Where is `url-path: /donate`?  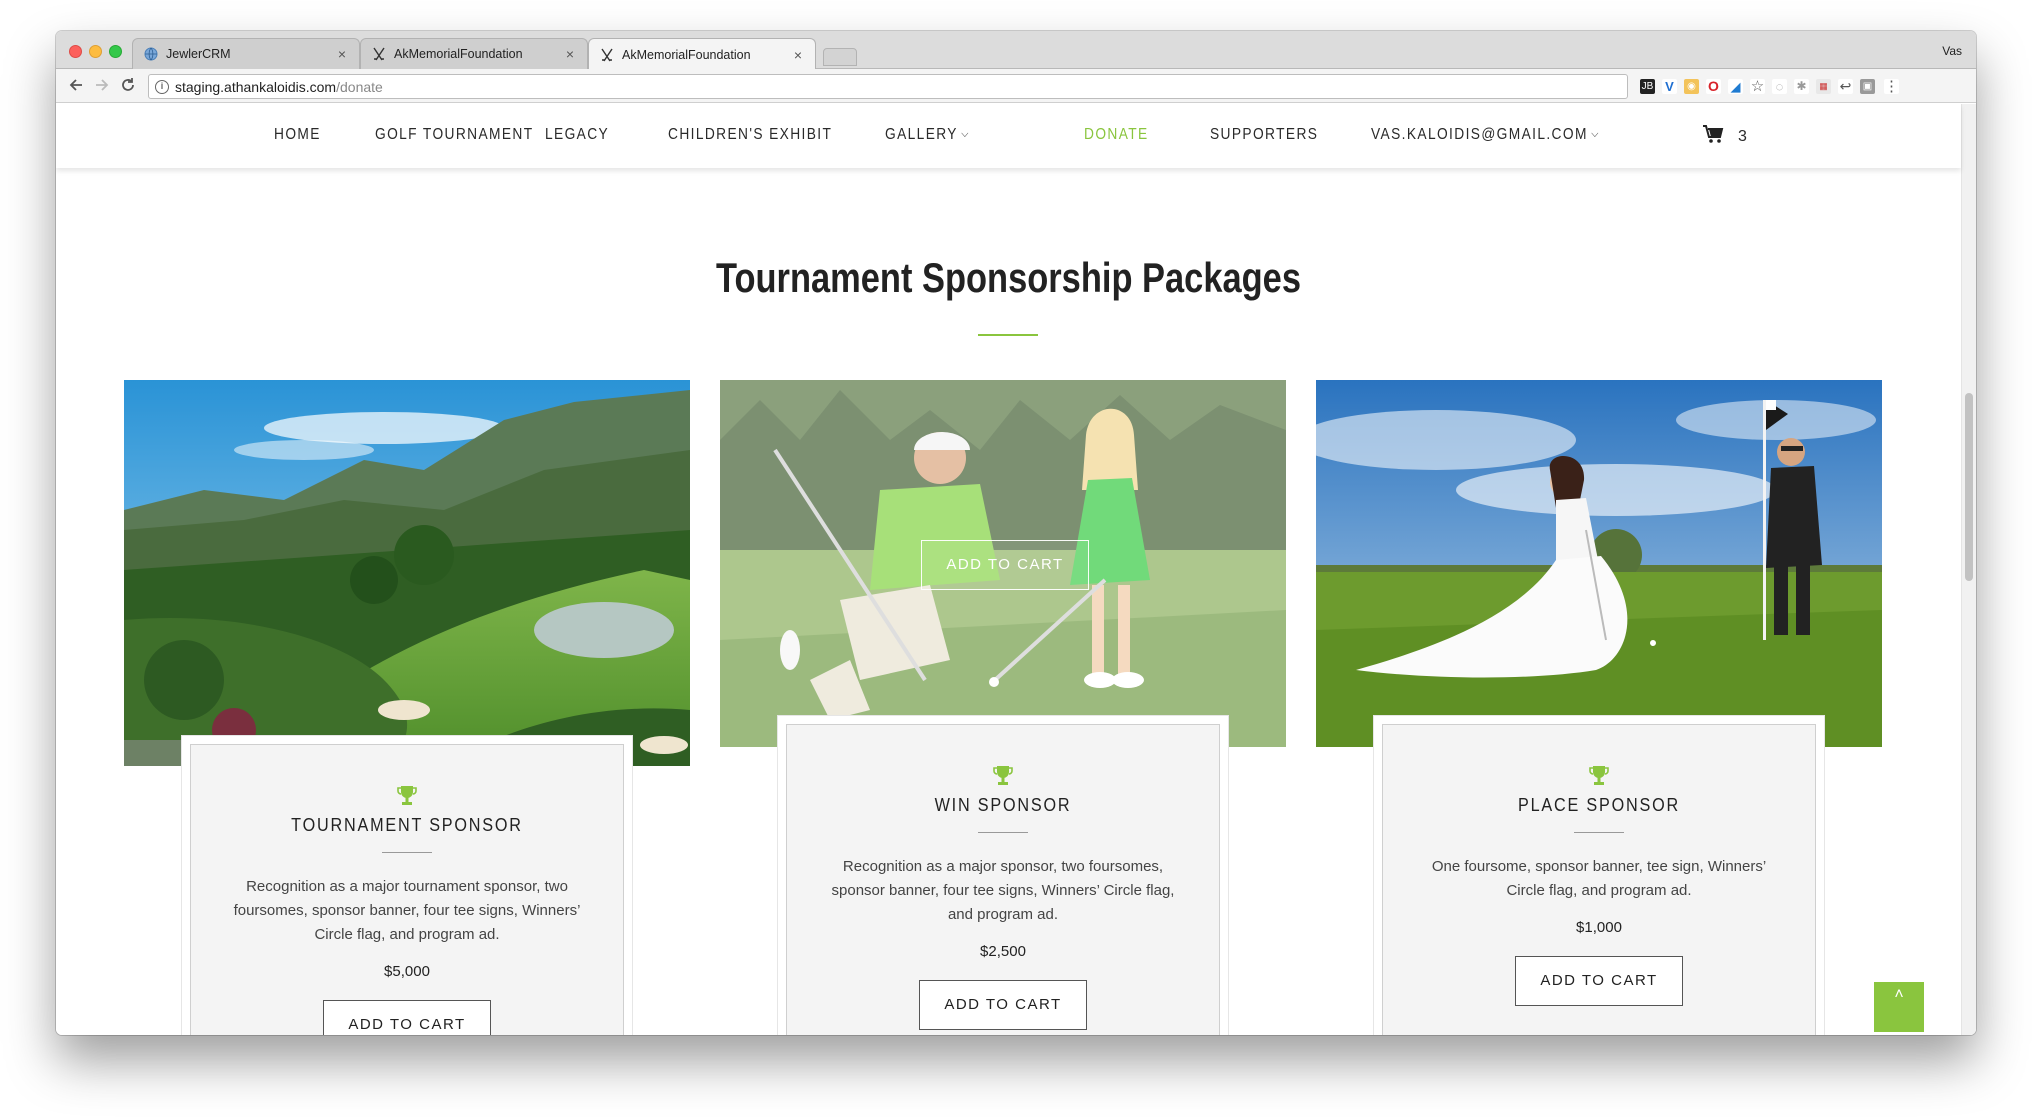
url-path: /donate is located at coordinates (359, 86).